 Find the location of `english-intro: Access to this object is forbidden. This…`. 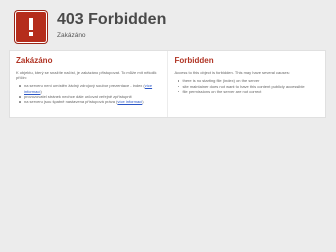

english-intro: Access to this object is forbidden. This… is located at coordinates (232, 72).